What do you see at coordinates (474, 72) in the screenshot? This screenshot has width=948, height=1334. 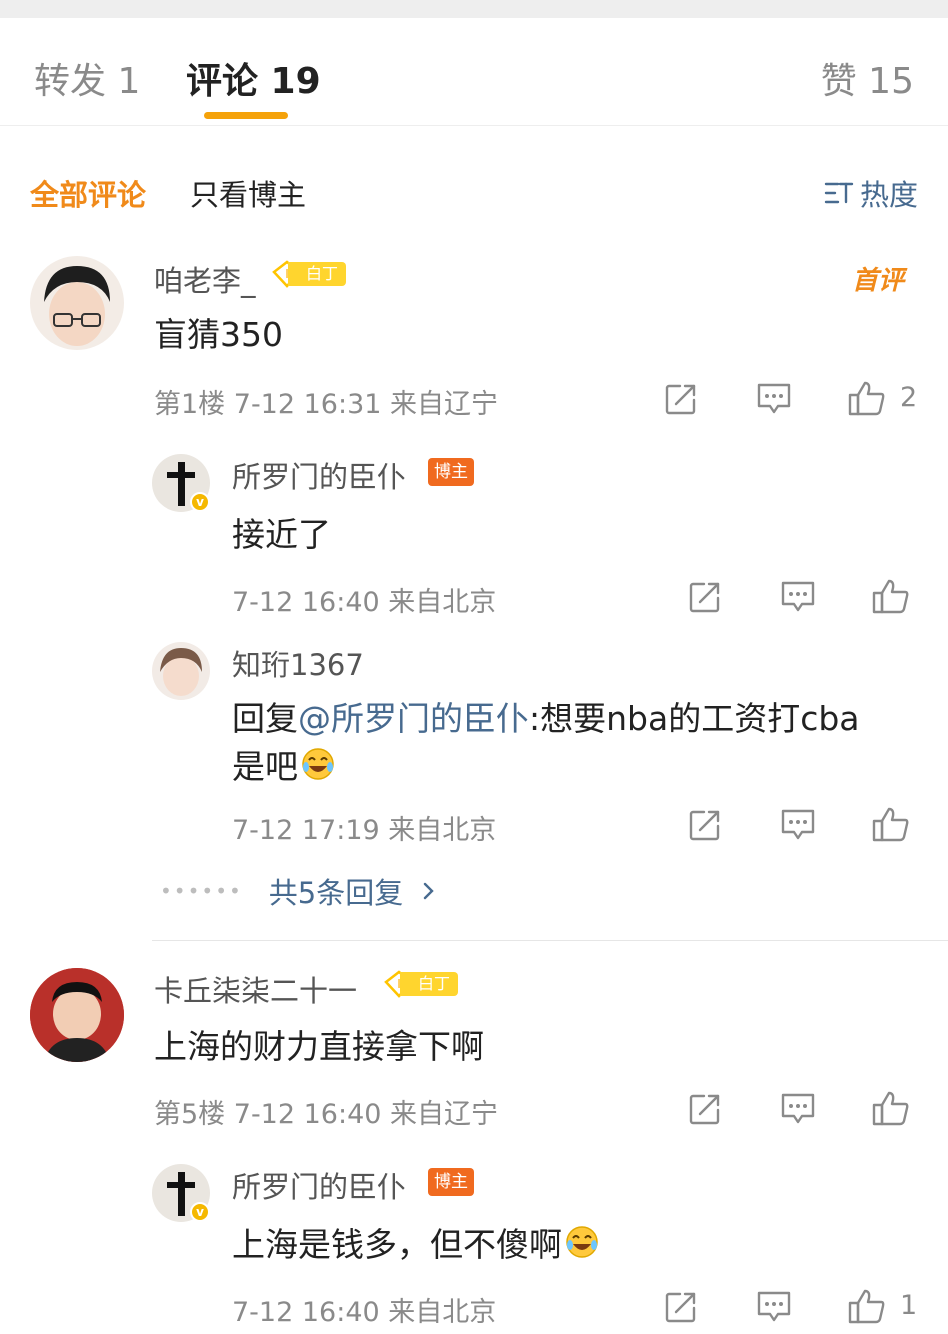 I see `tab-bar: 转发 1 评论 19 赞 15` at bounding box center [474, 72].